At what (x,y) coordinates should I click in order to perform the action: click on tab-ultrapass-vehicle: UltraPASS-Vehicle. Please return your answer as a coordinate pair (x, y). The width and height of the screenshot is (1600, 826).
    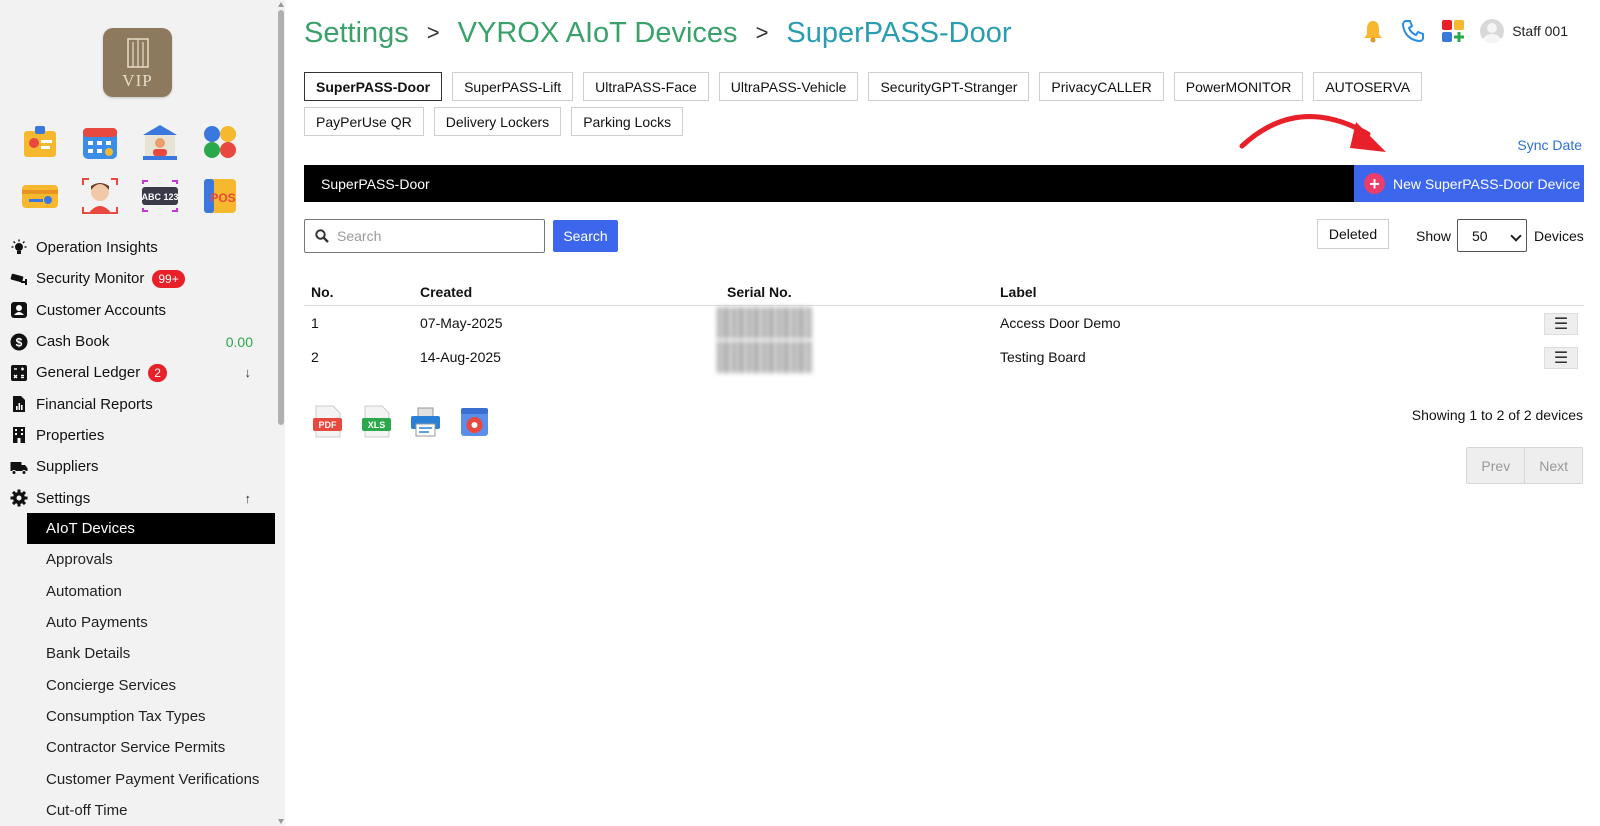
    Looking at the image, I should click on (788, 86).